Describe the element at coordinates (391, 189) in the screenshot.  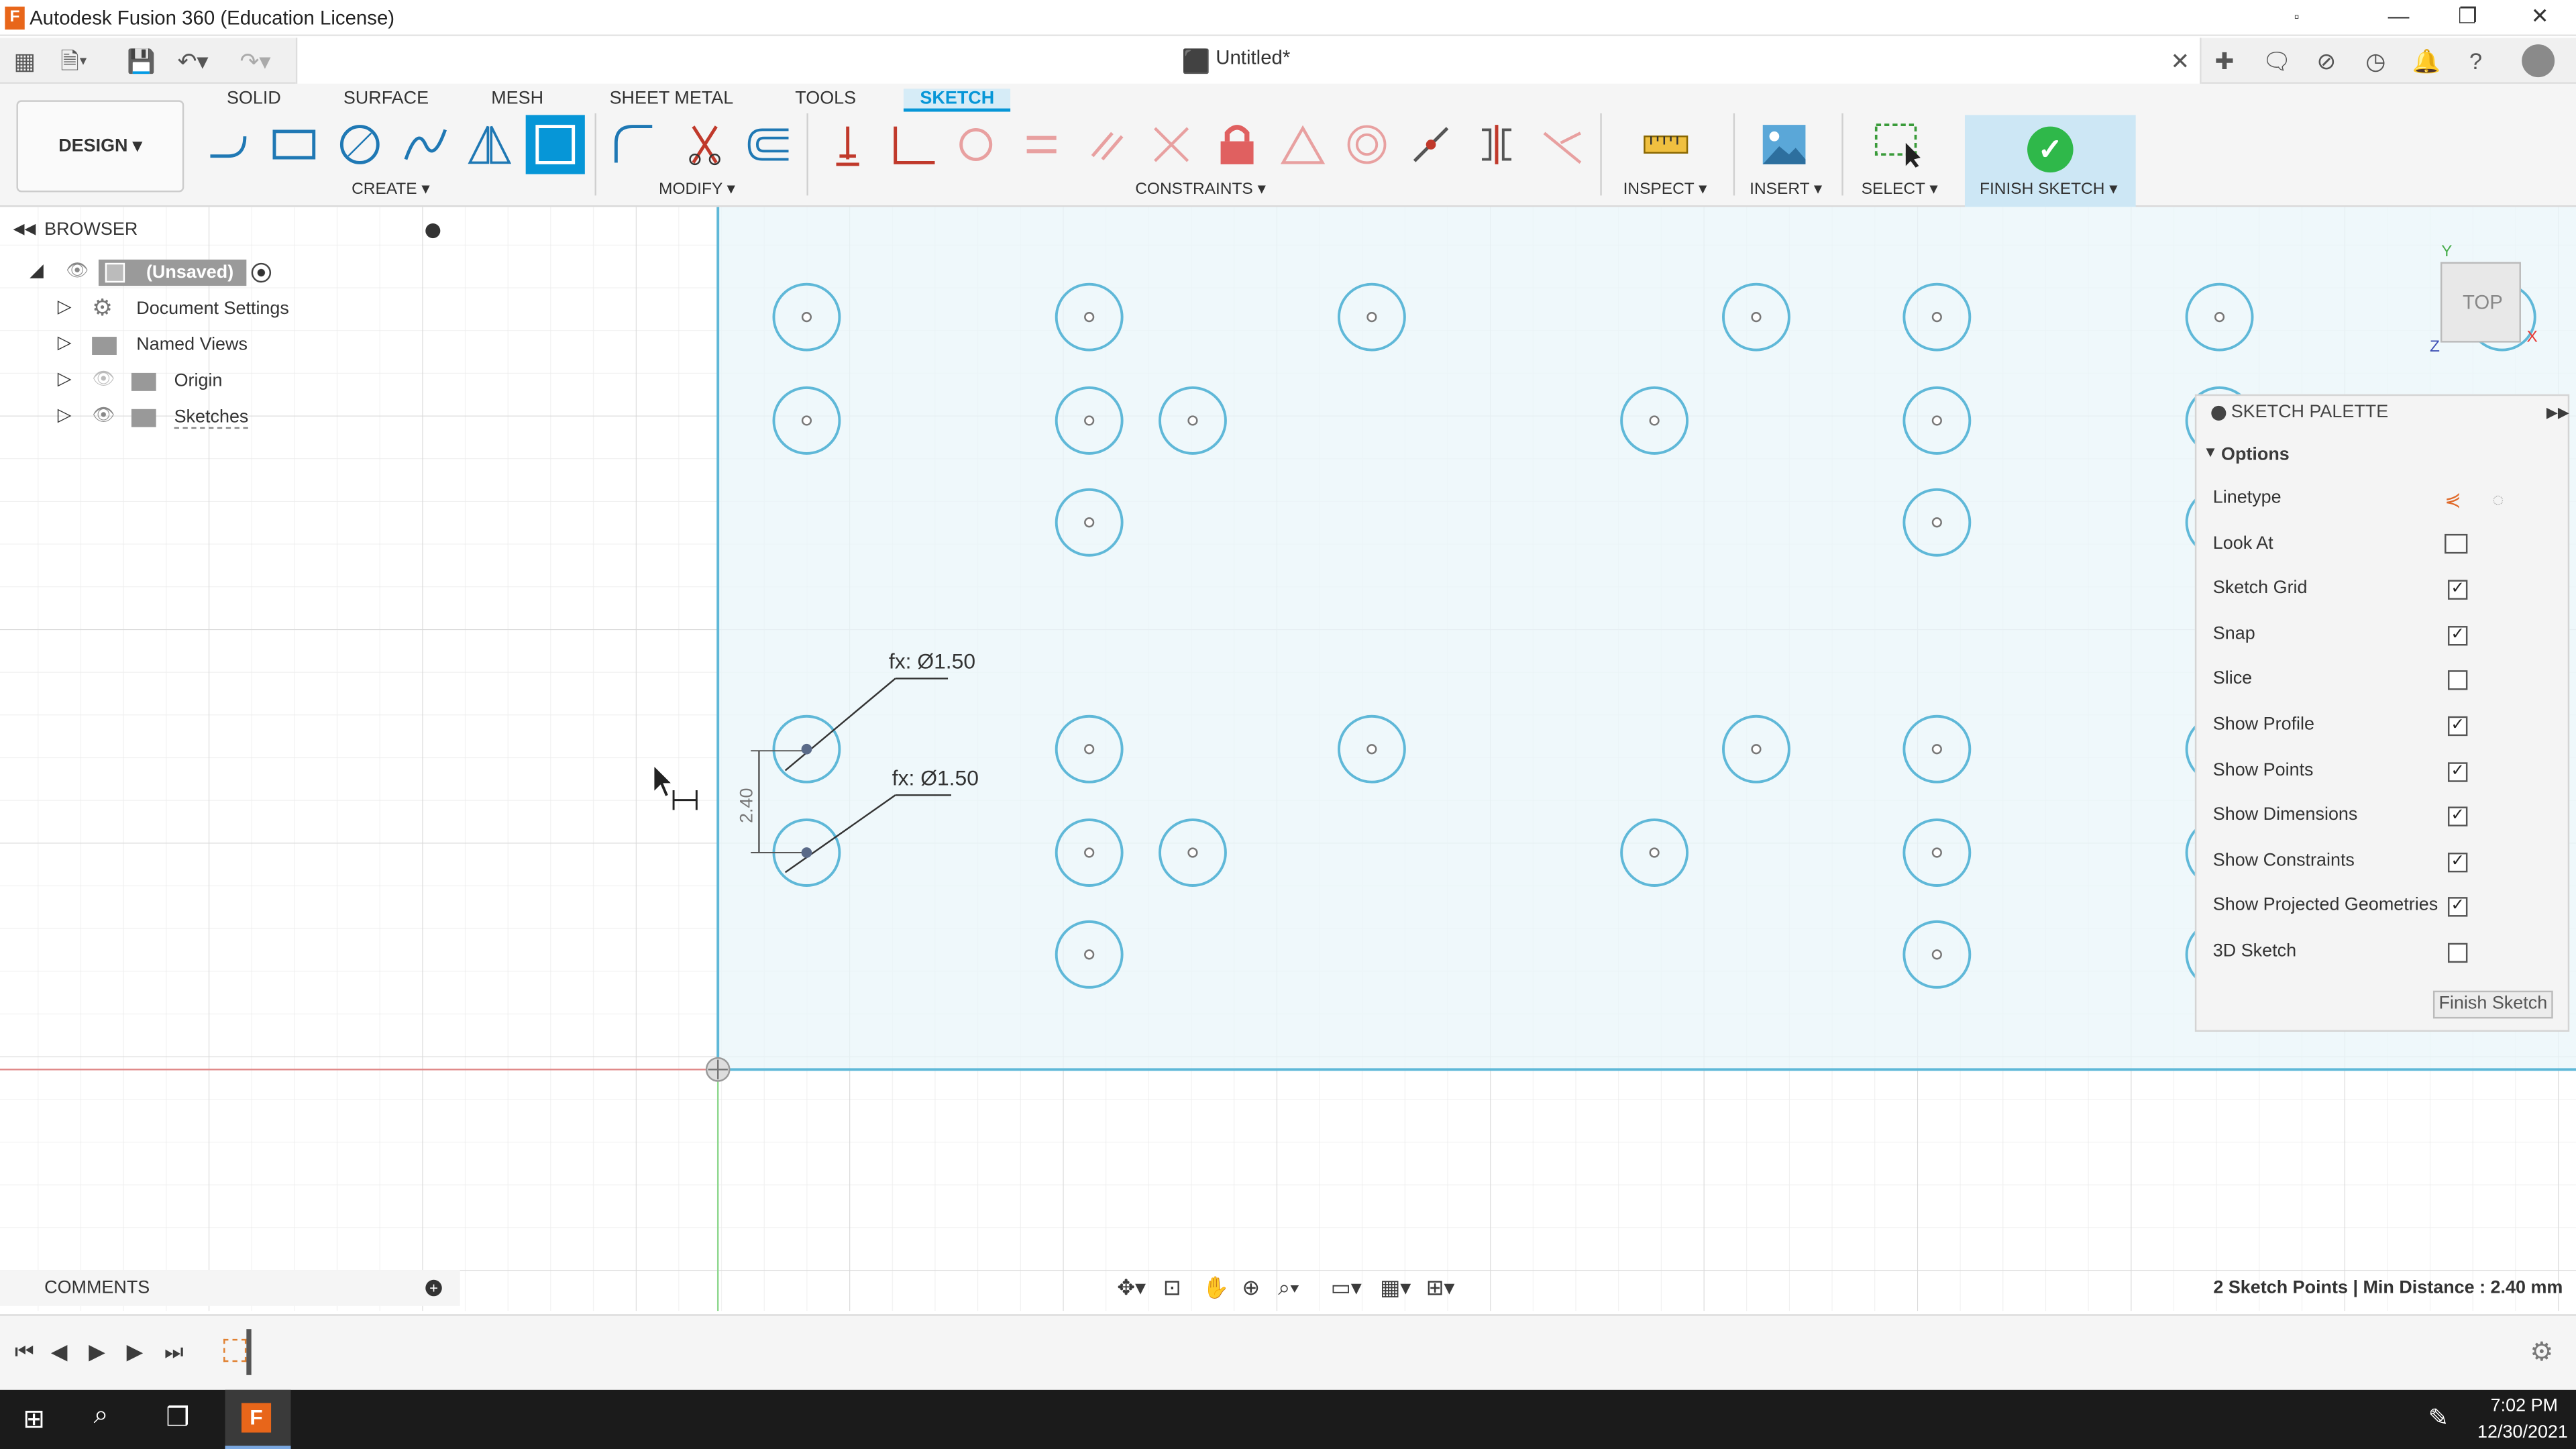
I see `create-menu: CREATE ▾` at that location.